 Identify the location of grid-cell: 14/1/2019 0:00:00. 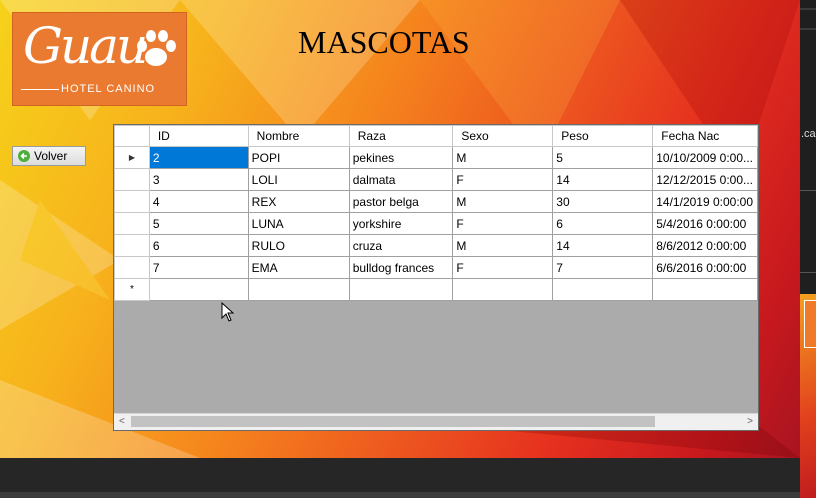
(705, 201).